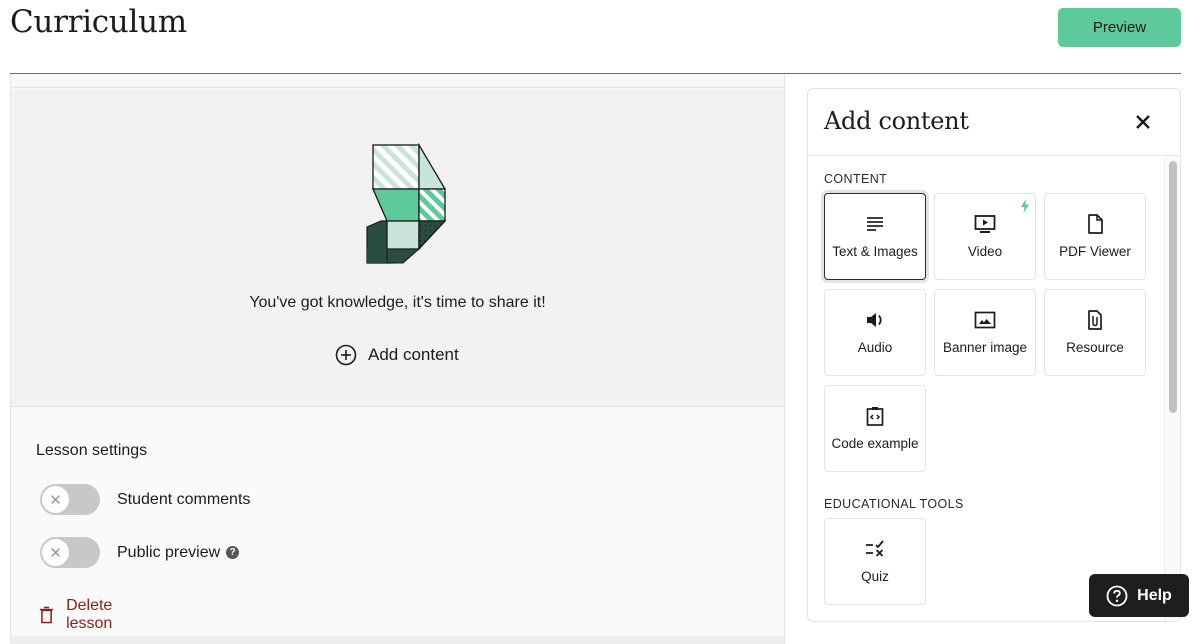  I want to click on tile-text-images: Text & Images, so click(875, 236).